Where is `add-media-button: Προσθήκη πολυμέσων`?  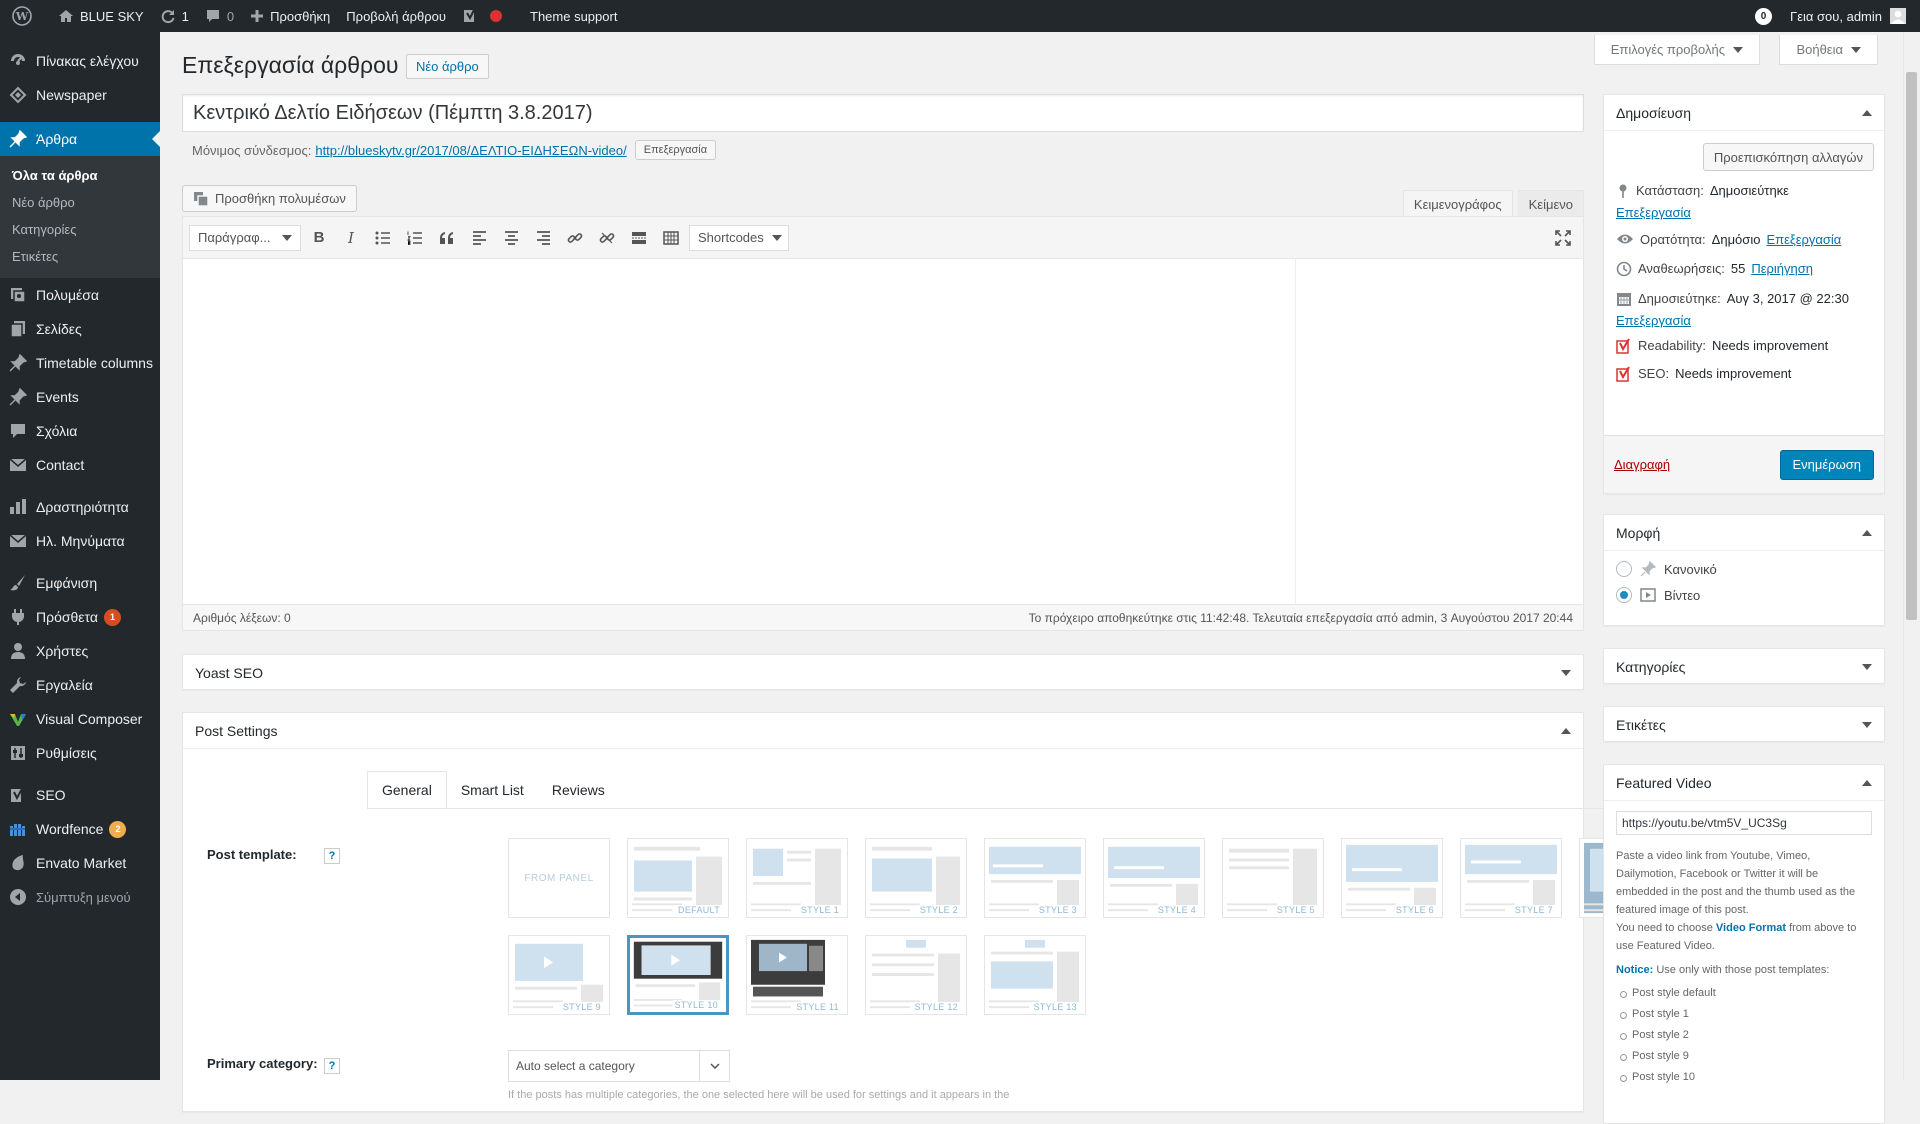 add-media-button: Προσθήκη πολυμέσων is located at coordinates (269, 198).